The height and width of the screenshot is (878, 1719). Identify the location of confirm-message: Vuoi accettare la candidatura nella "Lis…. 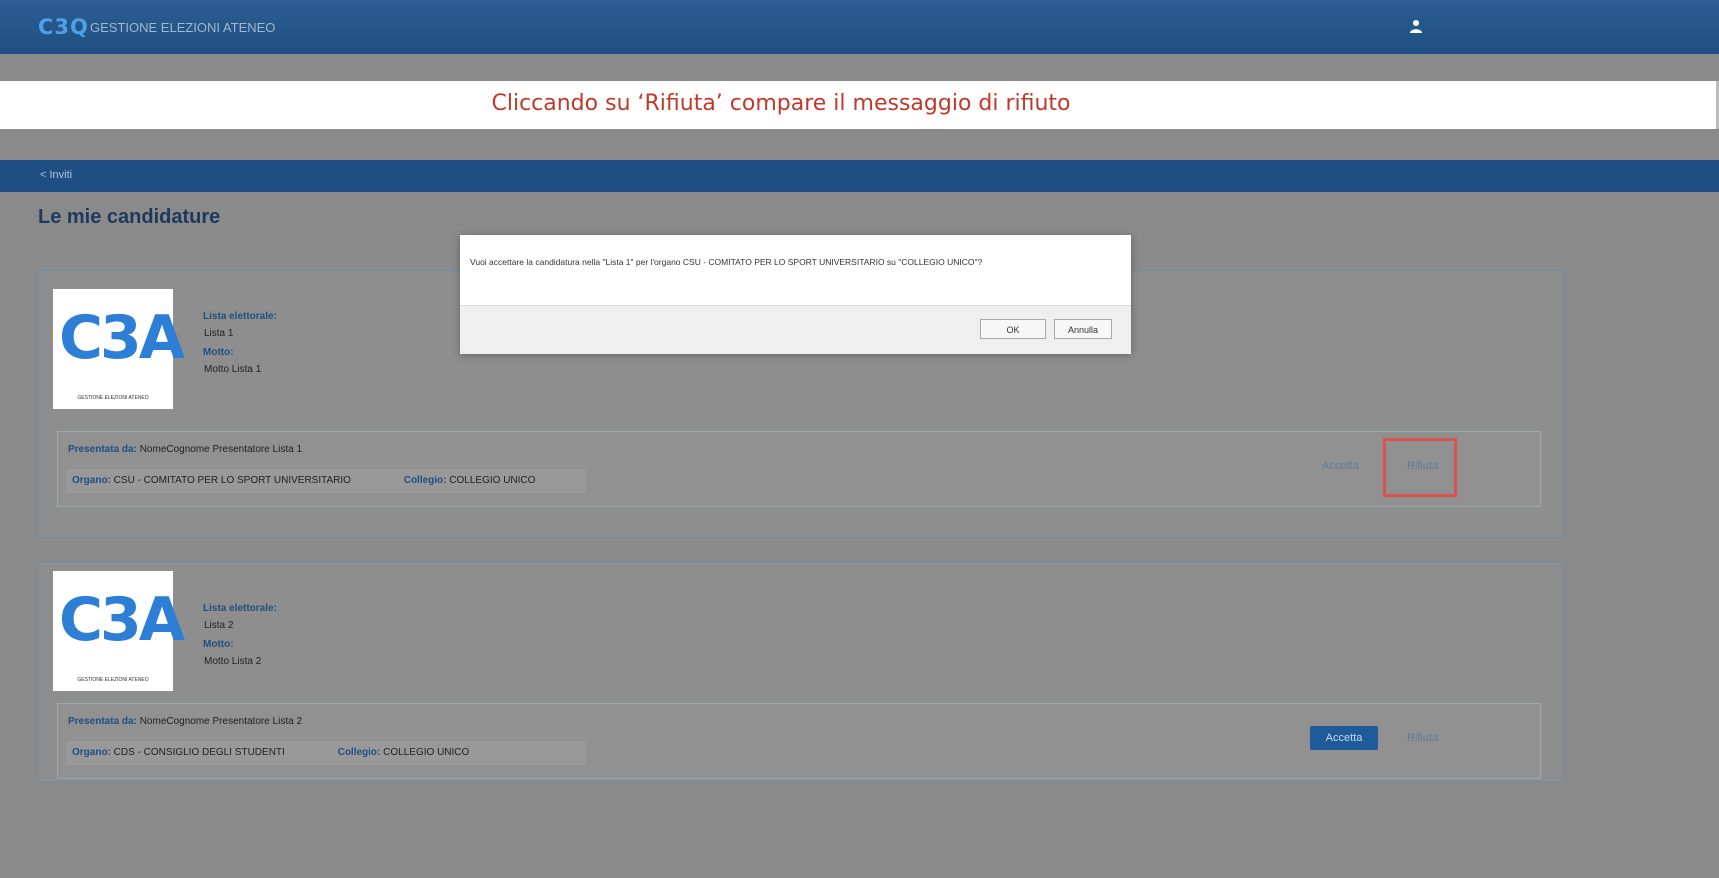
(726, 262).